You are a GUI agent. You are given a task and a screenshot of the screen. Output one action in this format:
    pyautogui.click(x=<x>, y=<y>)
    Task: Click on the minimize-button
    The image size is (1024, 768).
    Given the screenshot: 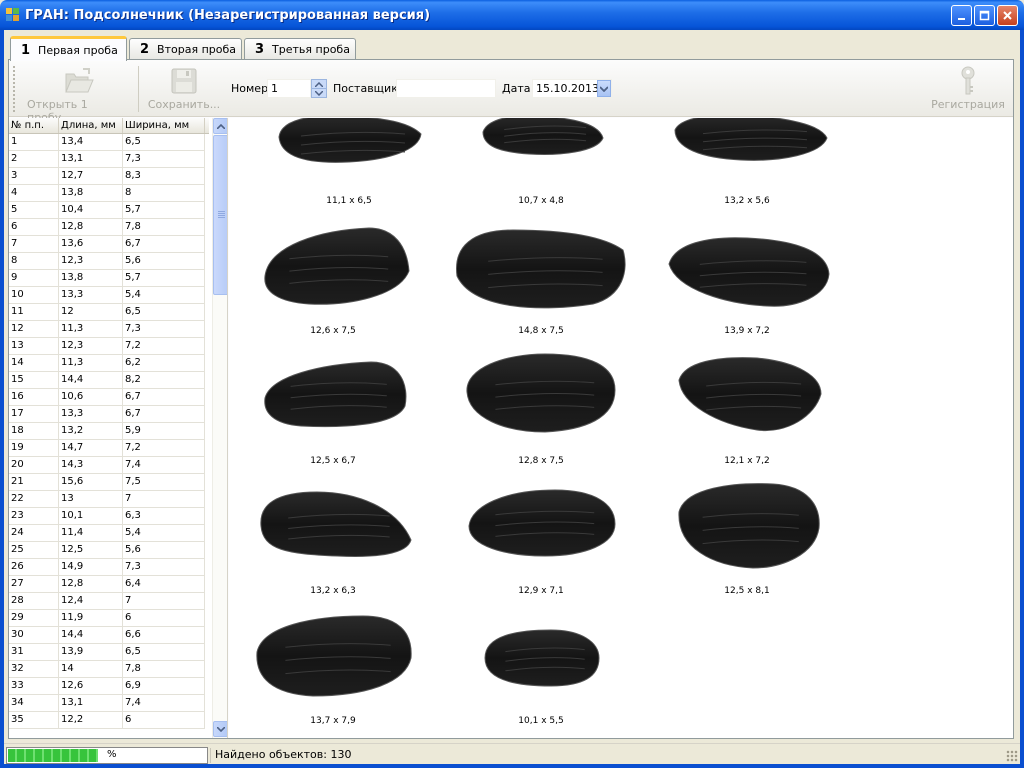 What is the action you would take?
    pyautogui.click(x=961, y=15)
    